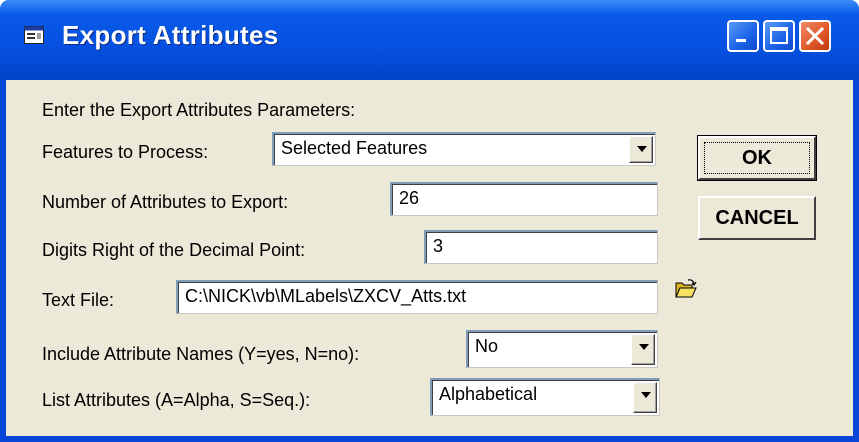  What do you see at coordinates (488, 394) in the screenshot?
I see `list-attributes-value: Alphabetical` at bounding box center [488, 394].